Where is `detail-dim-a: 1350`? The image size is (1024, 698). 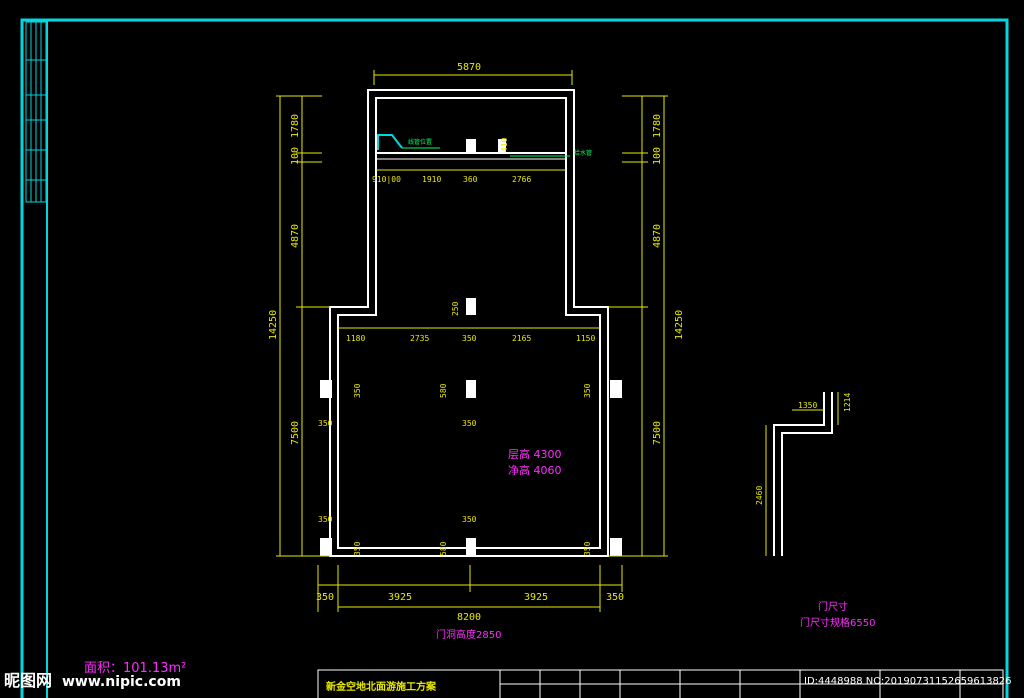
detail-dim-a: 1350 is located at coordinates (807, 405).